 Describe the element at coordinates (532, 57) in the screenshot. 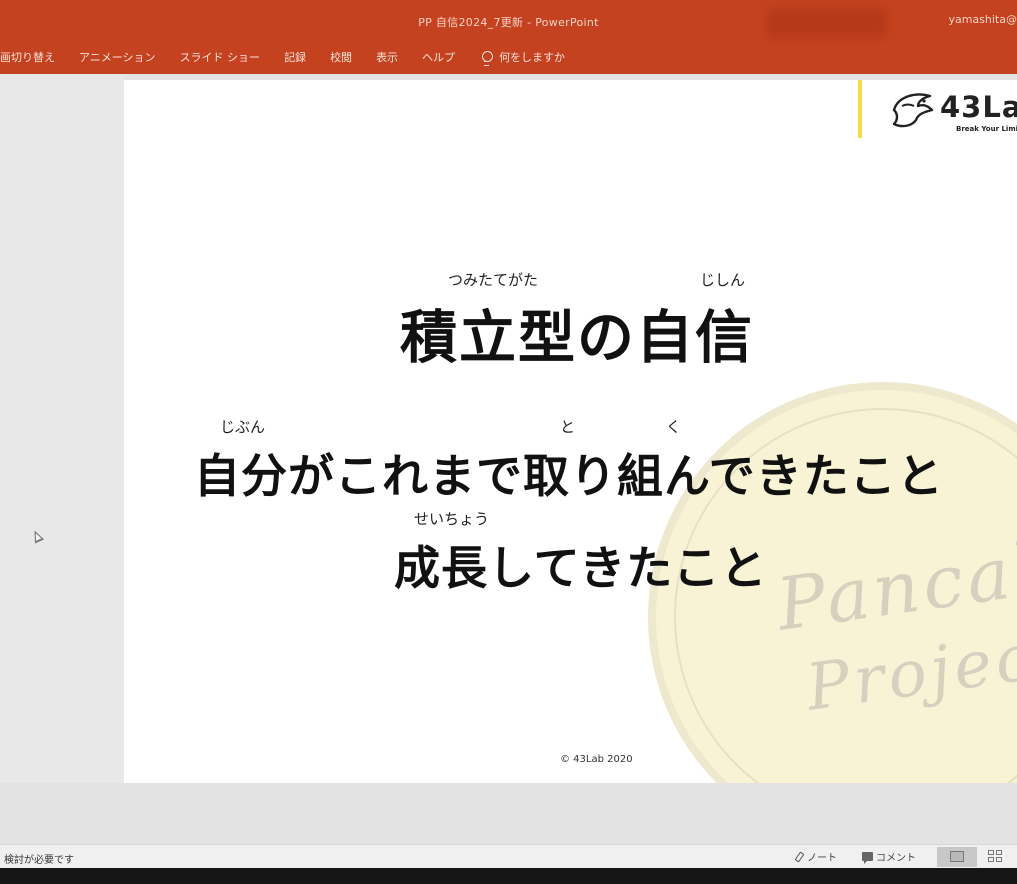

I see `tell-me-label: 何をしますか` at that location.